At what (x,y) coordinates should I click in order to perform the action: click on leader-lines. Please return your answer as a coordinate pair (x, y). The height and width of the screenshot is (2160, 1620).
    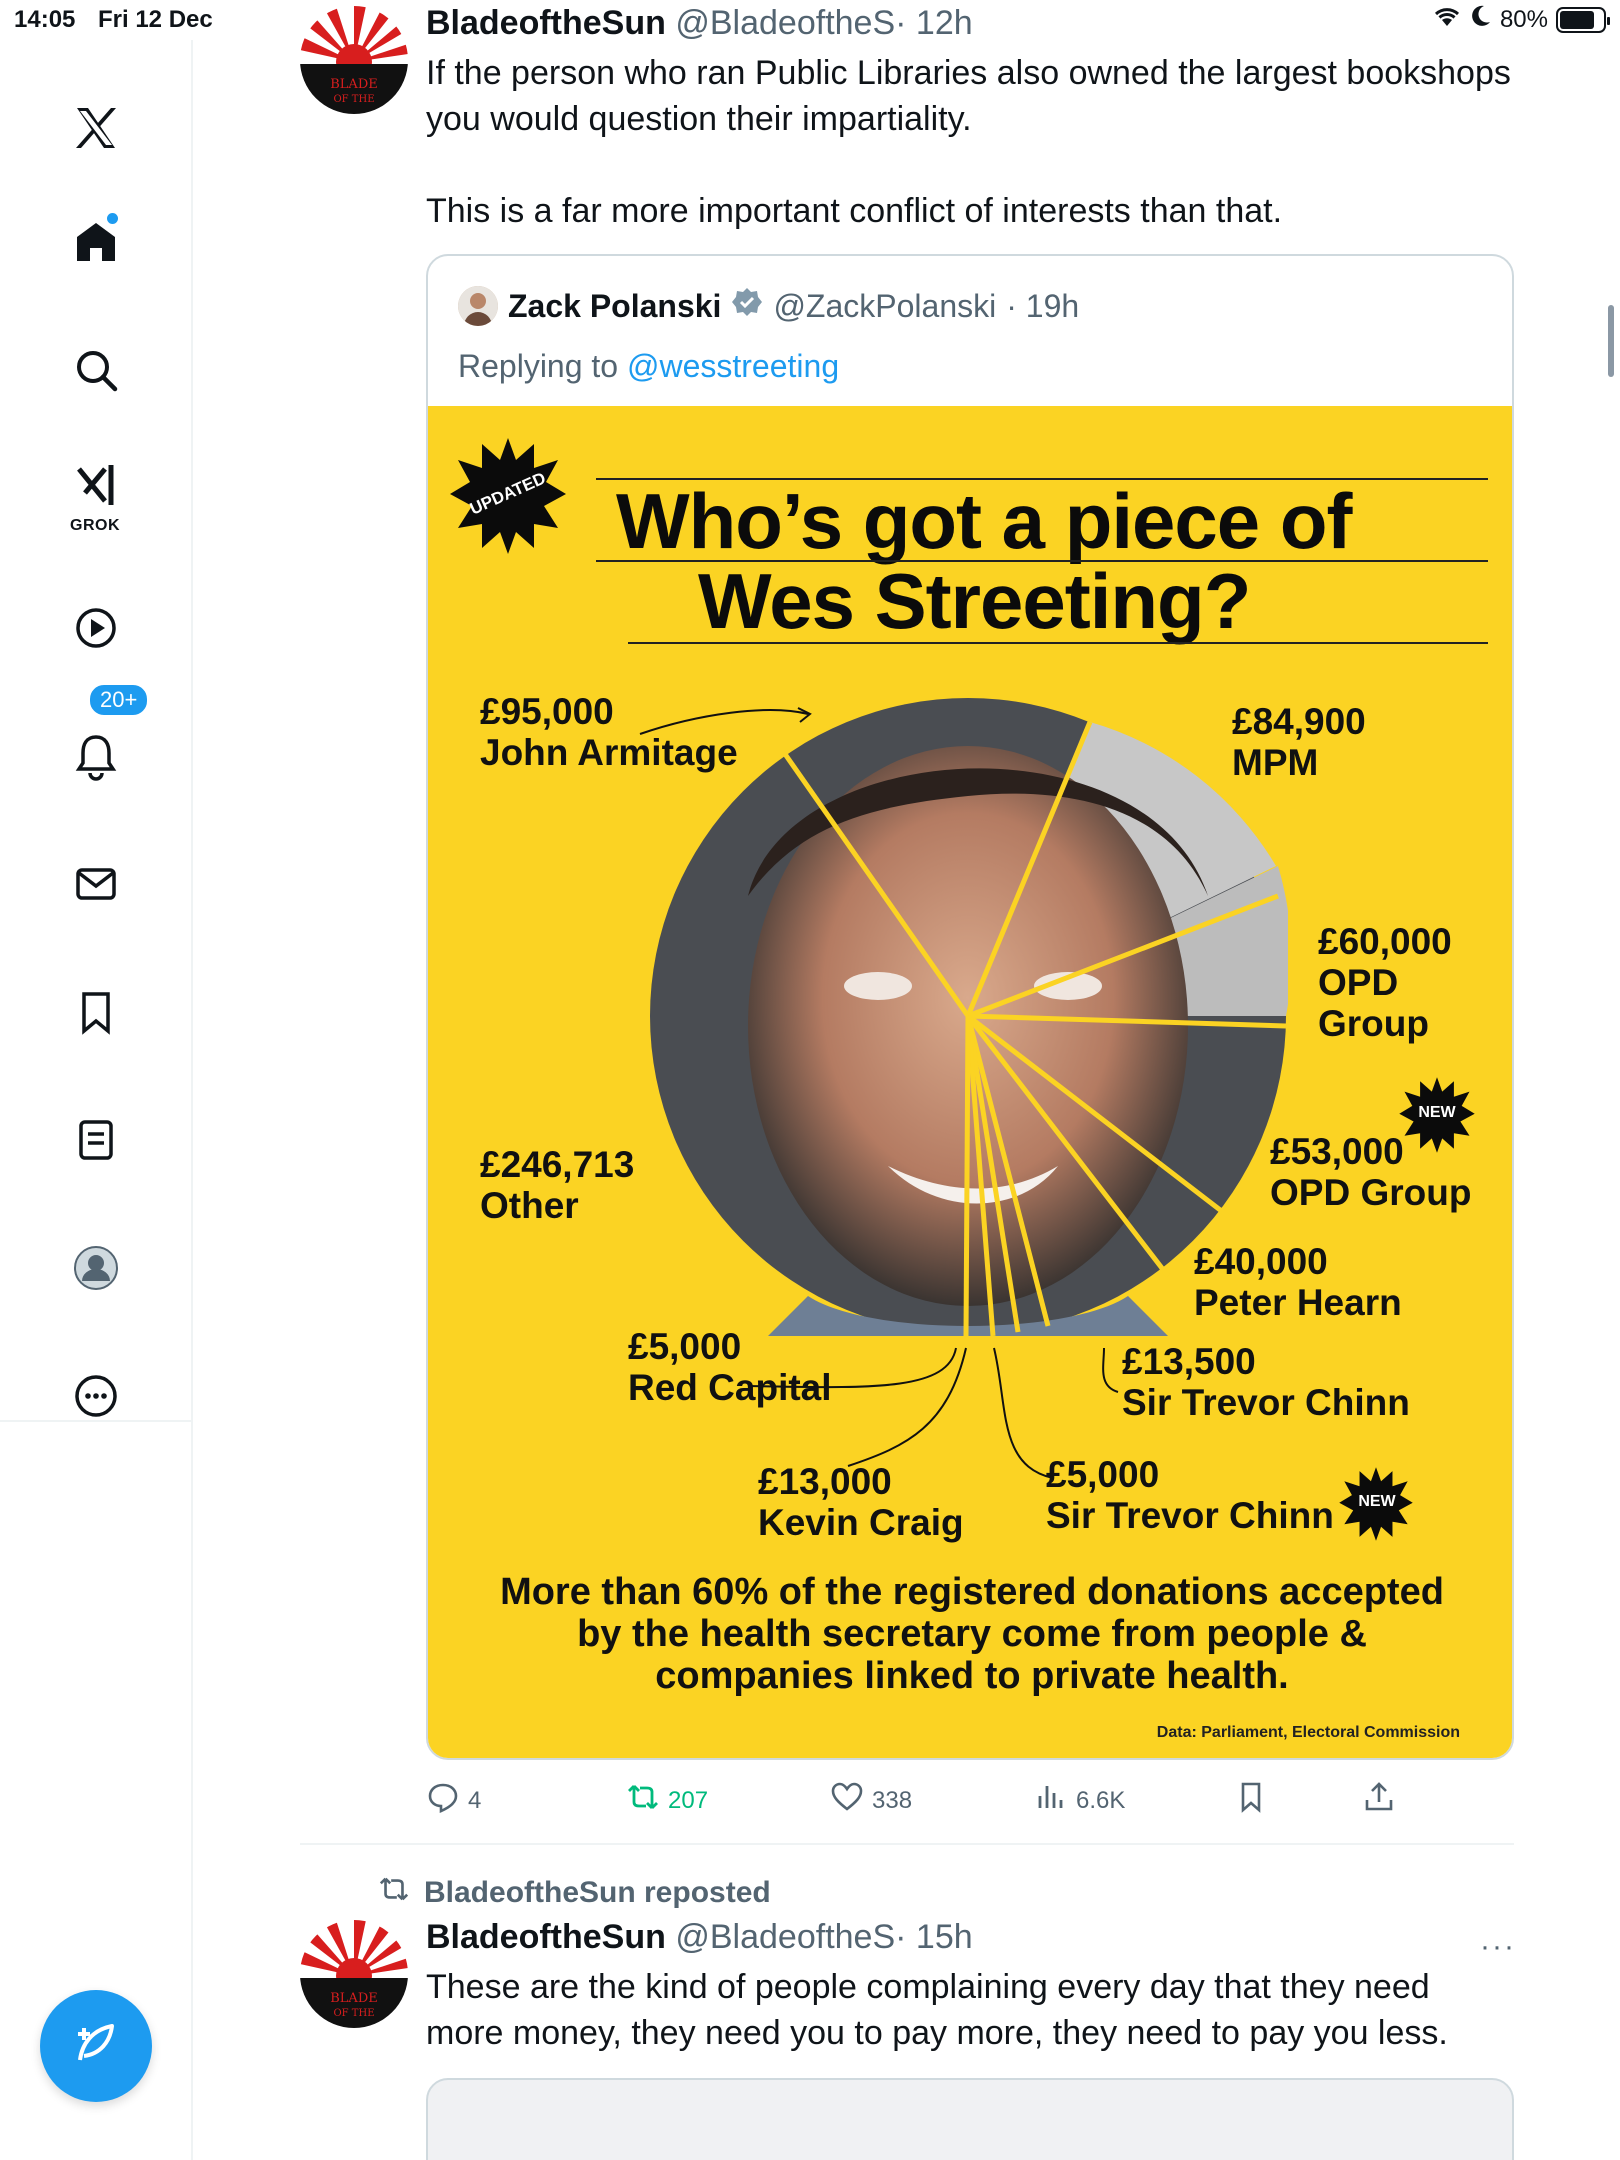
    Looking at the image, I should click on (933, 1413).